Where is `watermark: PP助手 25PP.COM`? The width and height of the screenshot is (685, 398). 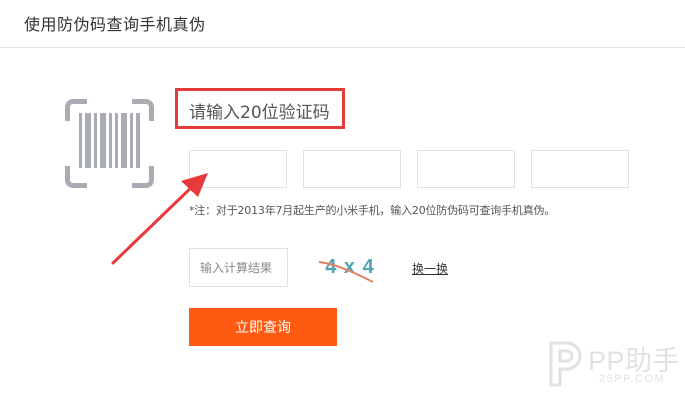 watermark: PP助手 25PP.COM is located at coordinates (612, 364).